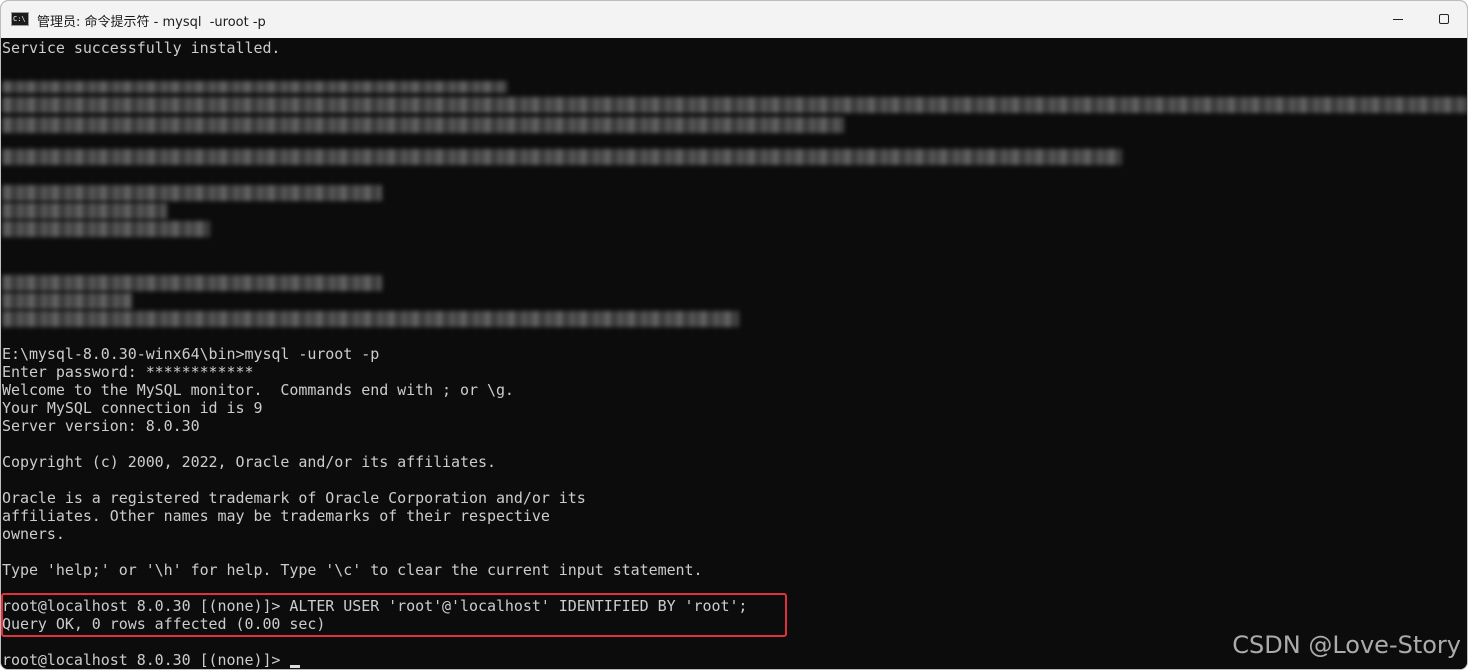 The image size is (1468, 670). What do you see at coordinates (295, 666) in the screenshot?
I see `text-cursor` at bounding box center [295, 666].